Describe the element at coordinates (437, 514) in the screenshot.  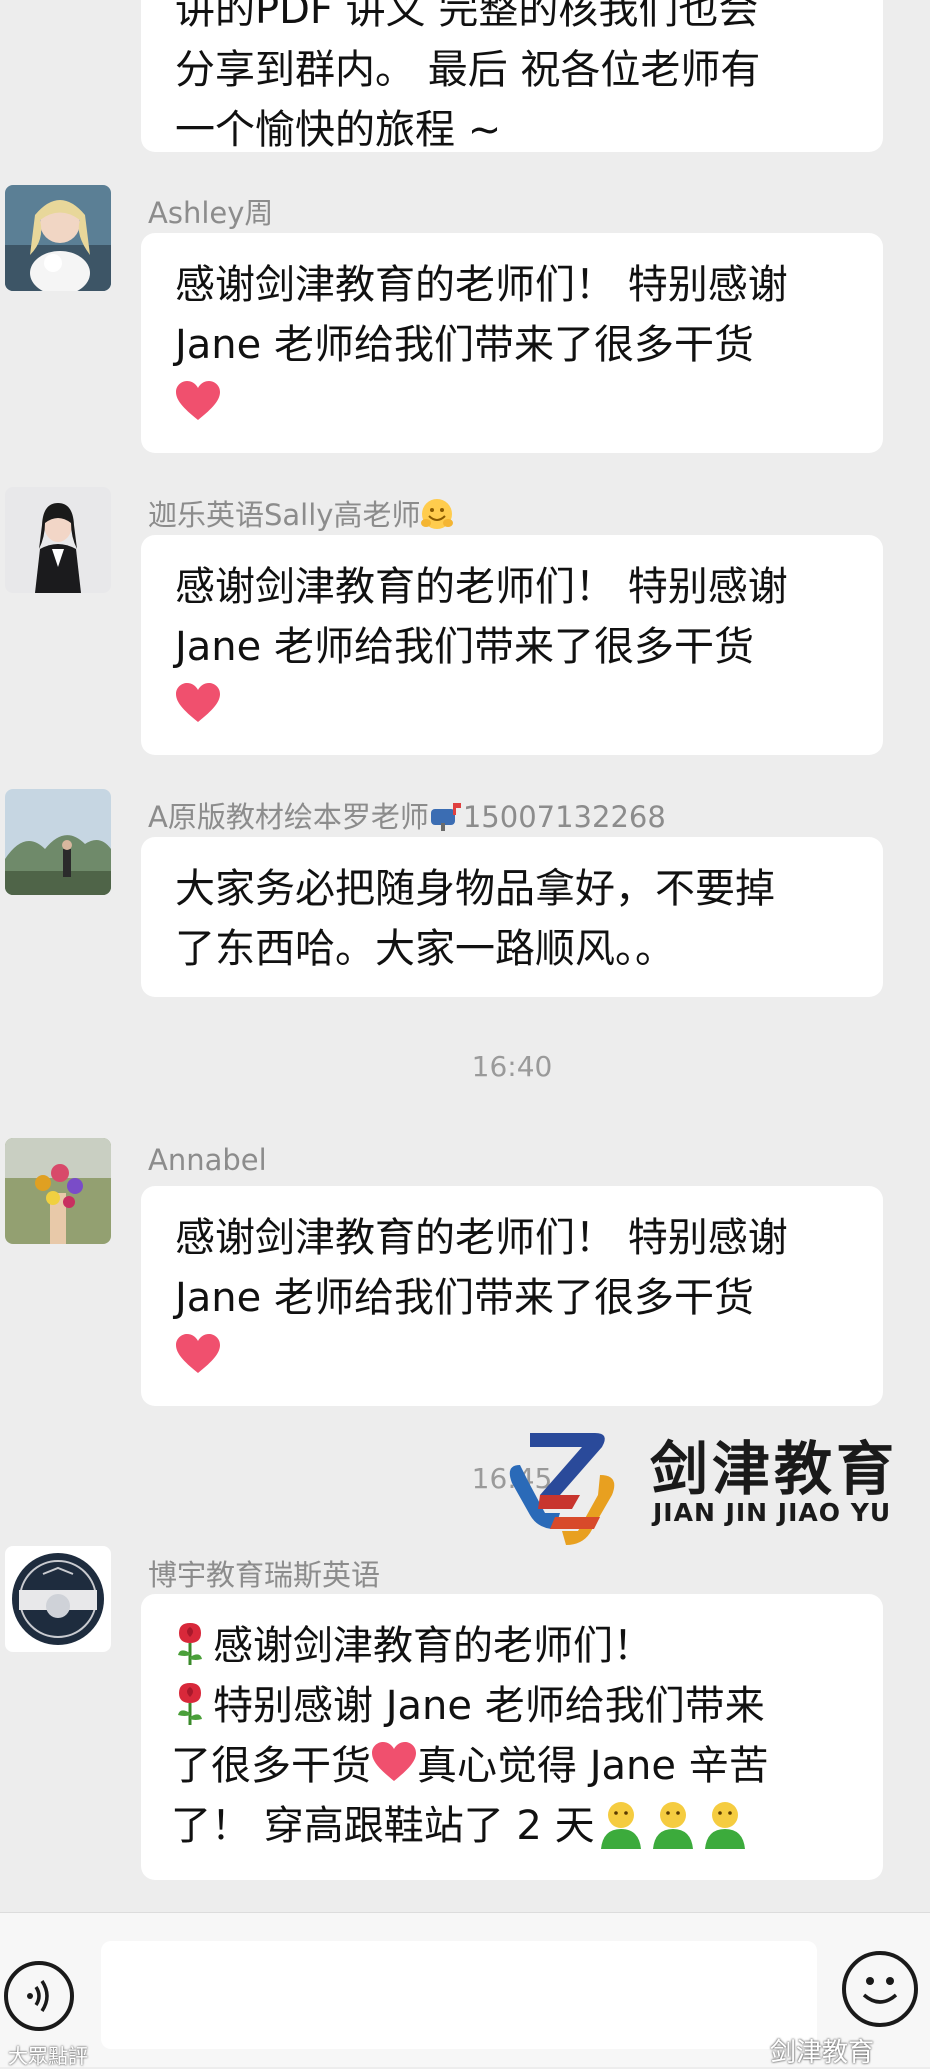
I see `smiling-face-emoji-icon` at that location.